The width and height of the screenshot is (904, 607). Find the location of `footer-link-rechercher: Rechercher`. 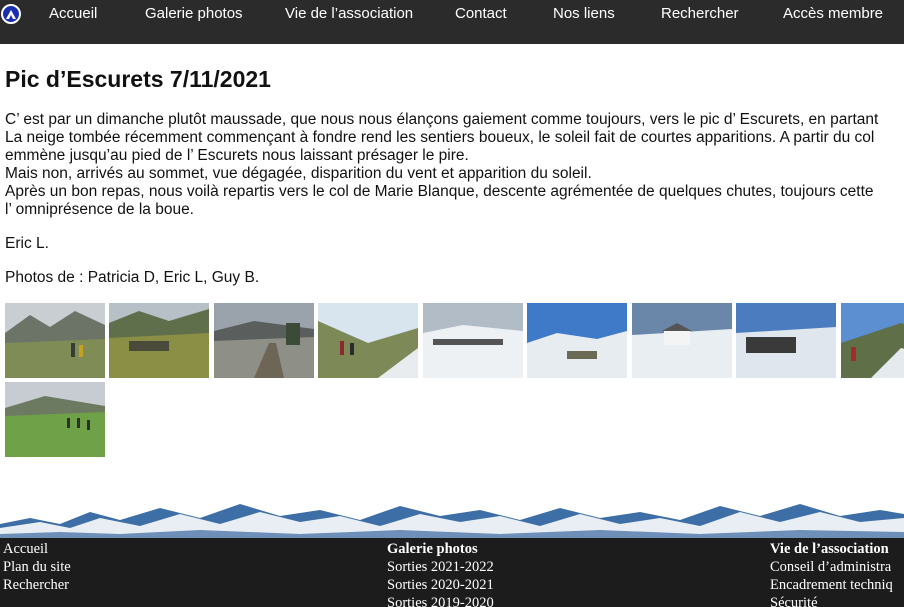

footer-link-rechercher: Rechercher is located at coordinates (37, 585).